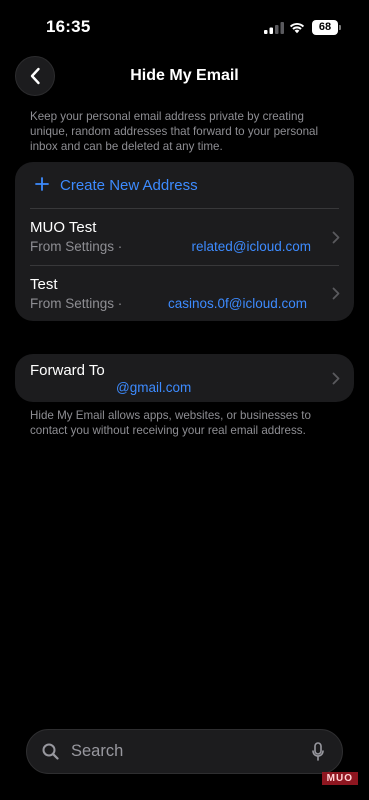 This screenshot has width=369, height=800. What do you see at coordinates (68, 26) in the screenshot?
I see `status-time: 16:35` at bounding box center [68, 26].